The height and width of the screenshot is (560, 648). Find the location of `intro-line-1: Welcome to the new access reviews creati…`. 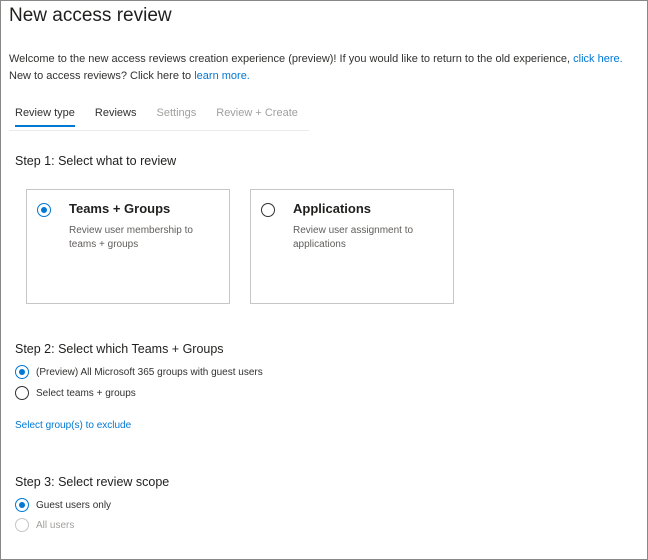

intro-line-1: Welcome to the new access reviews creati… is located at coordinates (316, 59).